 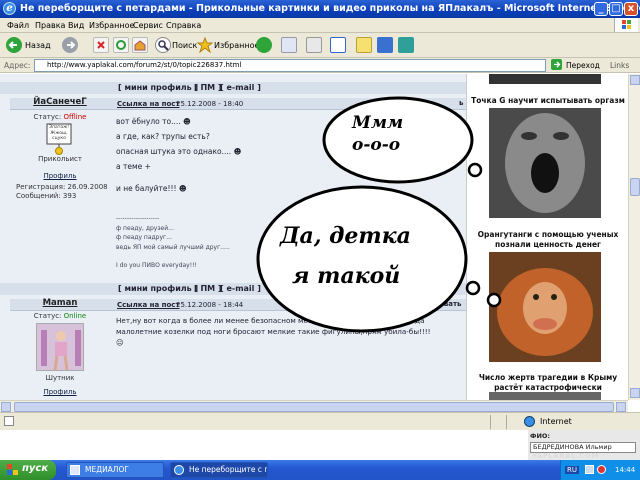 I want to click on toolbar: Назад Поиск Избранное, so click(x=320, y=45).